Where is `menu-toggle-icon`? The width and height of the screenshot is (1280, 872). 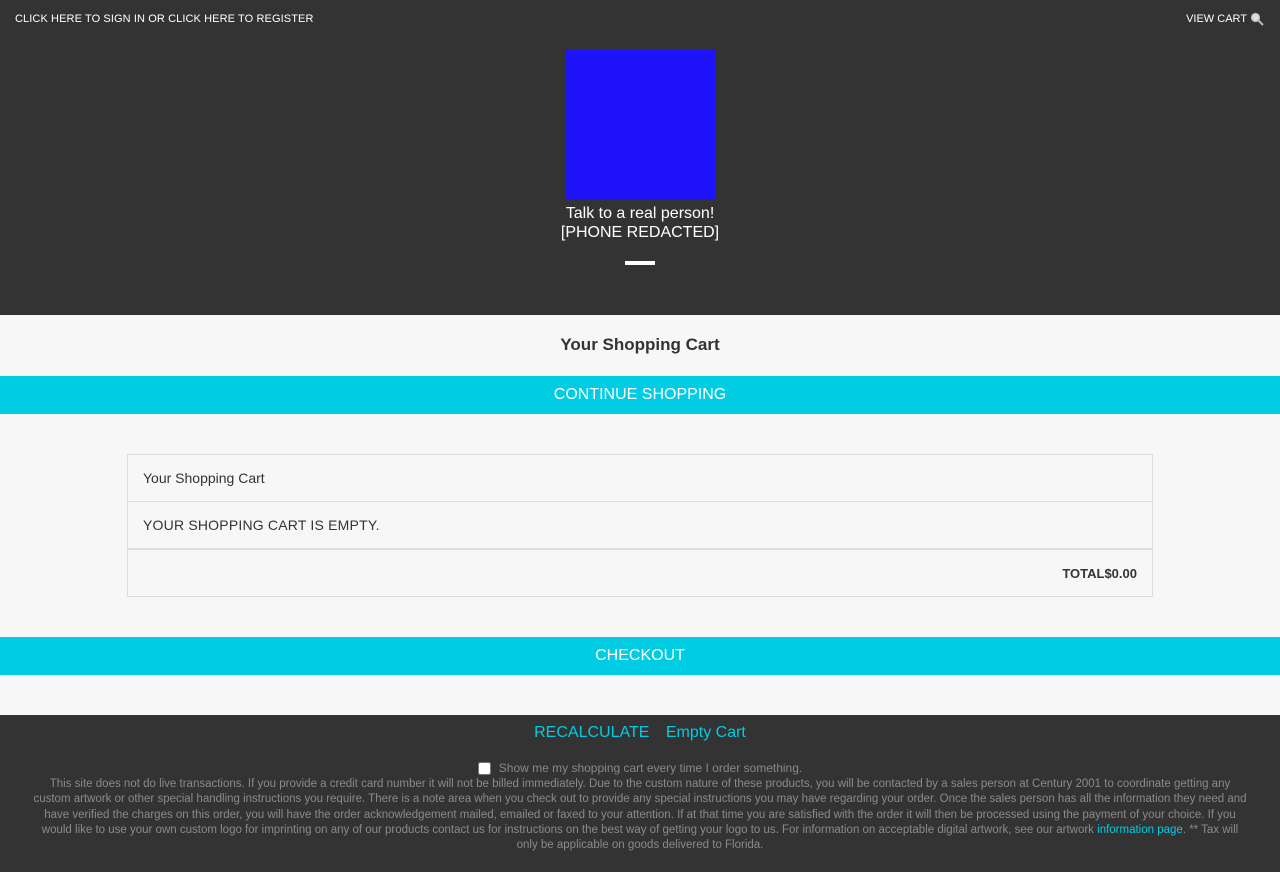
menu-toggle-icon is located at coordinates (640, 263).